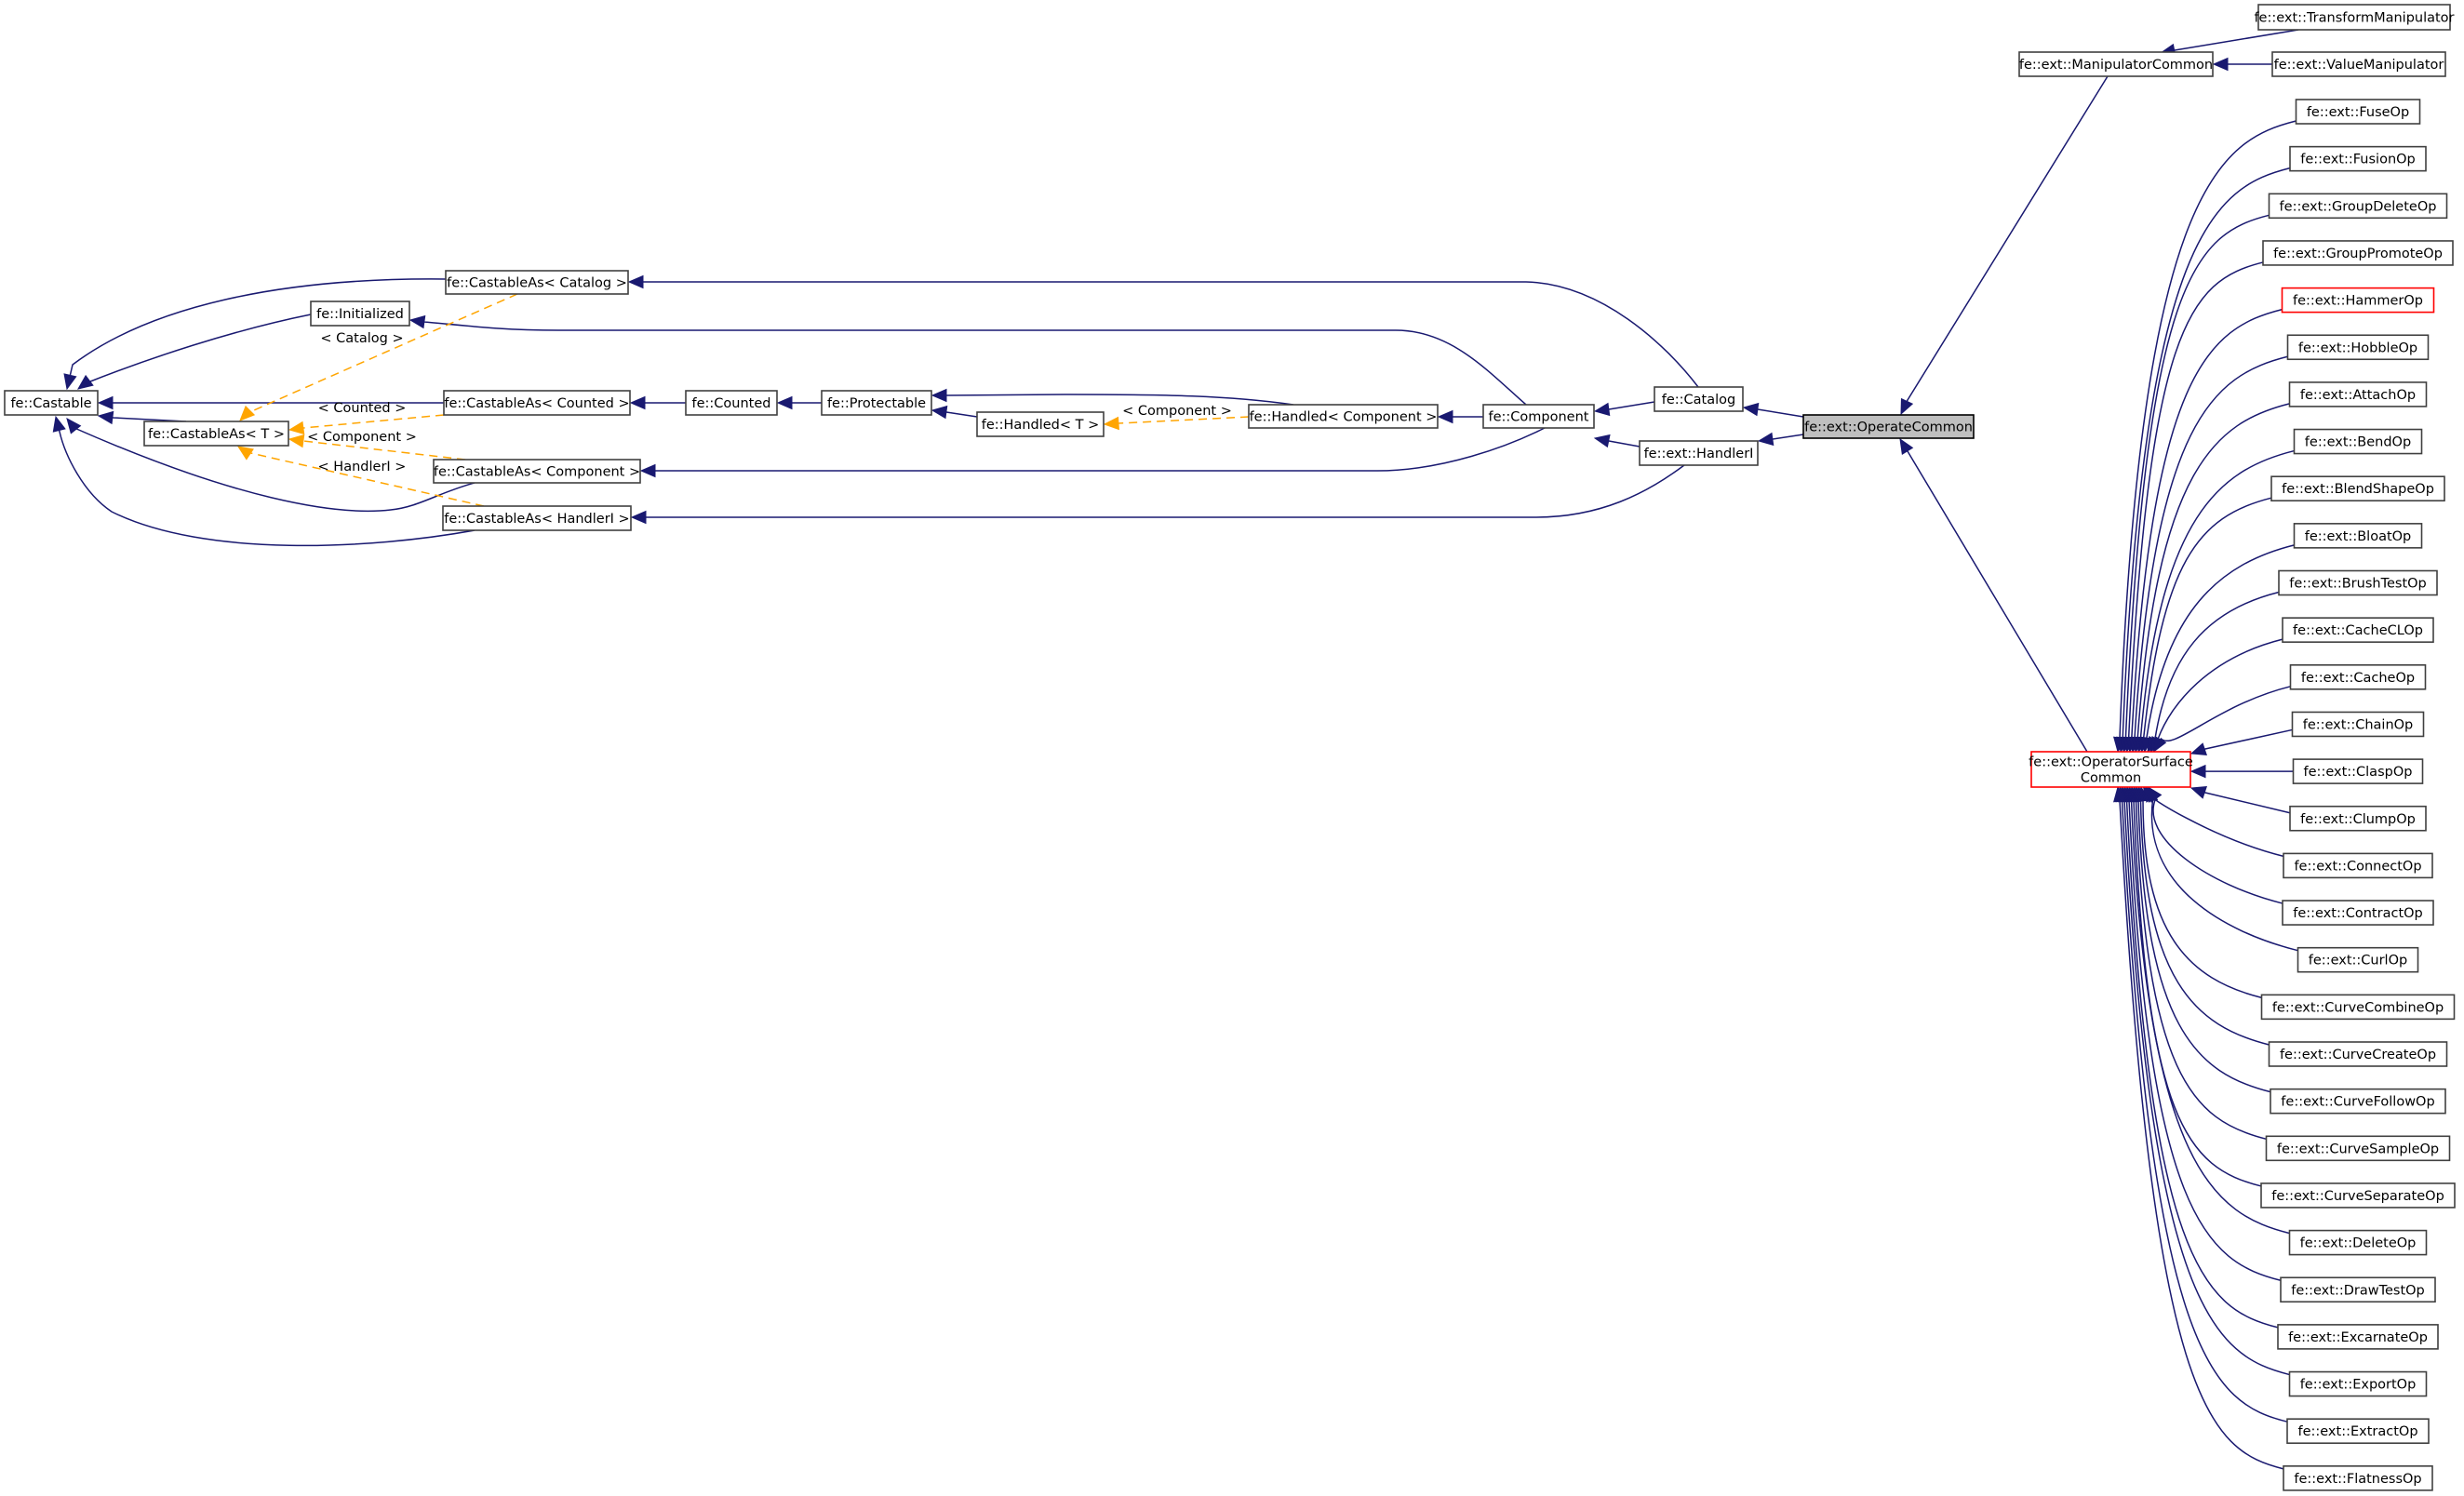 The height and width of the screenshot is (1496, 2464). What do you see at coordinates (1040, 424) in the screenshot?
I see `node-handled-t: fe::Handled< T >` at bounding box center [1040, 424].